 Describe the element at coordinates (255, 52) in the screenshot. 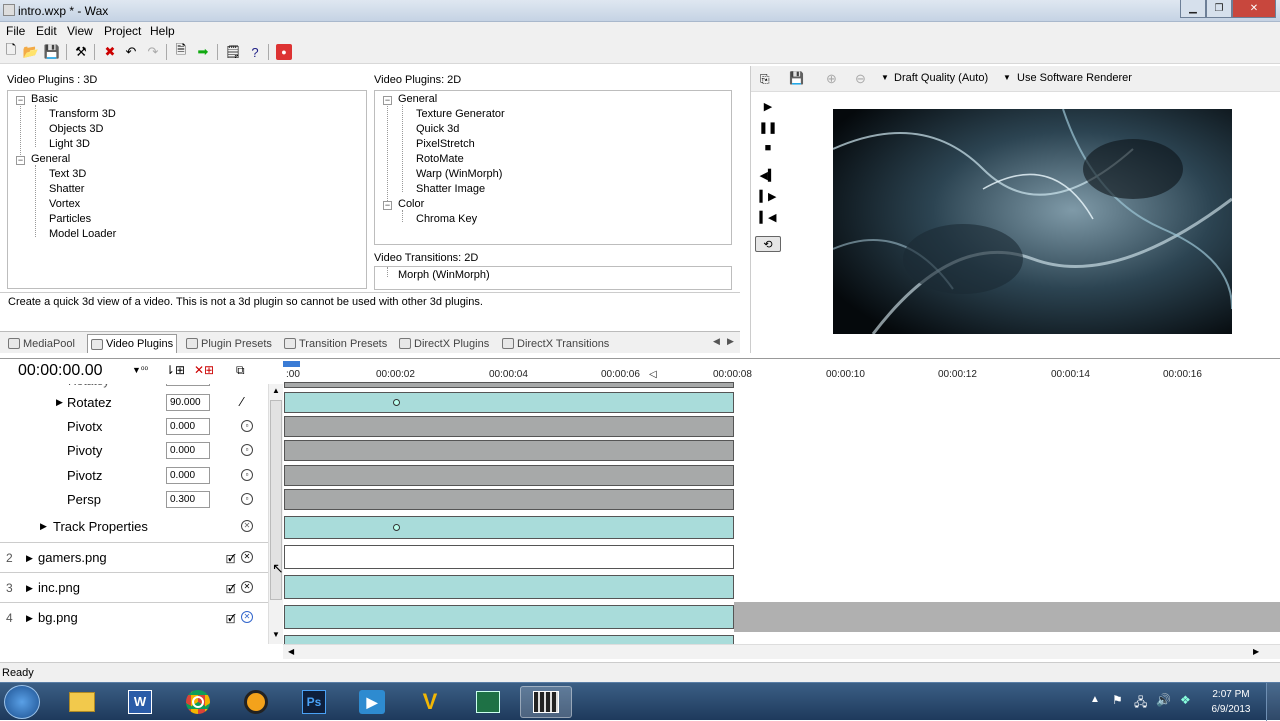

I see `help-icon: ?` at that location.